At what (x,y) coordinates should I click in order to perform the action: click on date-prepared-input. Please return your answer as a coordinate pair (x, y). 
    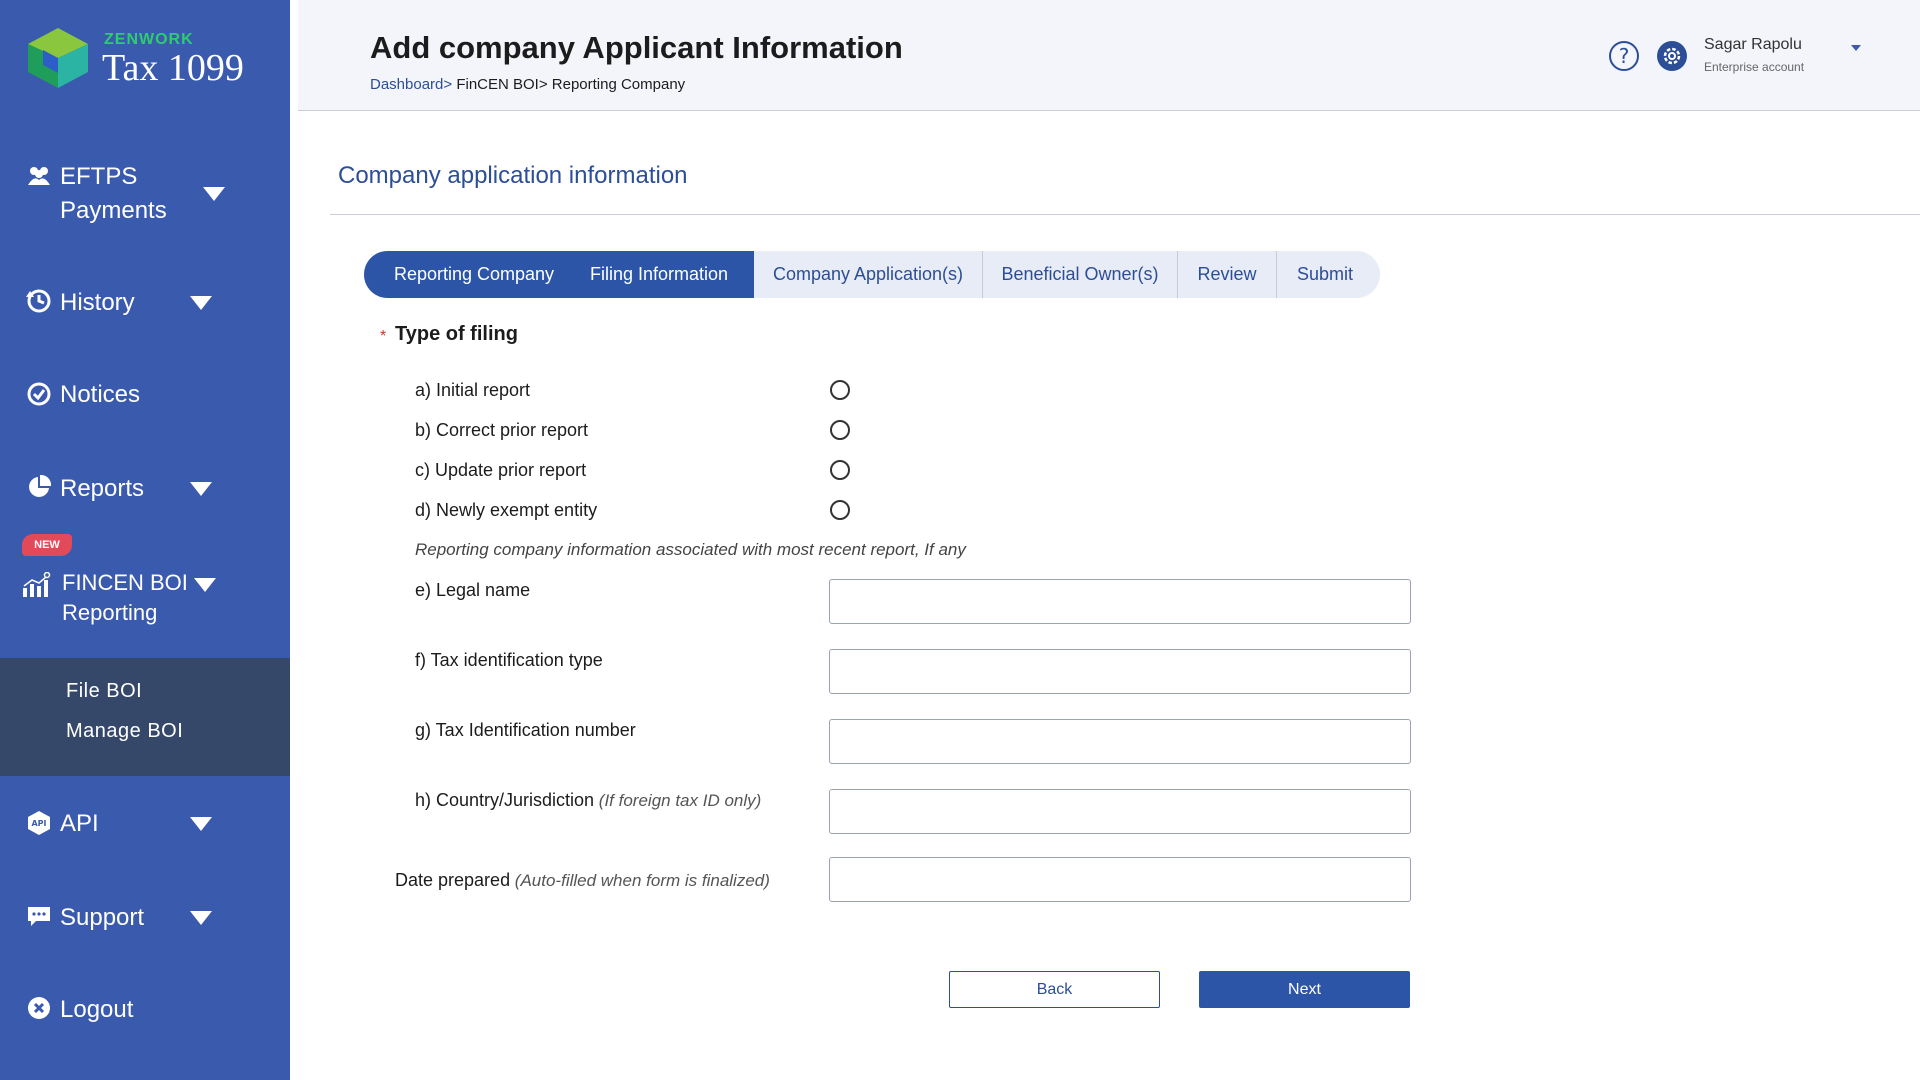
    Looking at the image, I should click on (1120, 879).